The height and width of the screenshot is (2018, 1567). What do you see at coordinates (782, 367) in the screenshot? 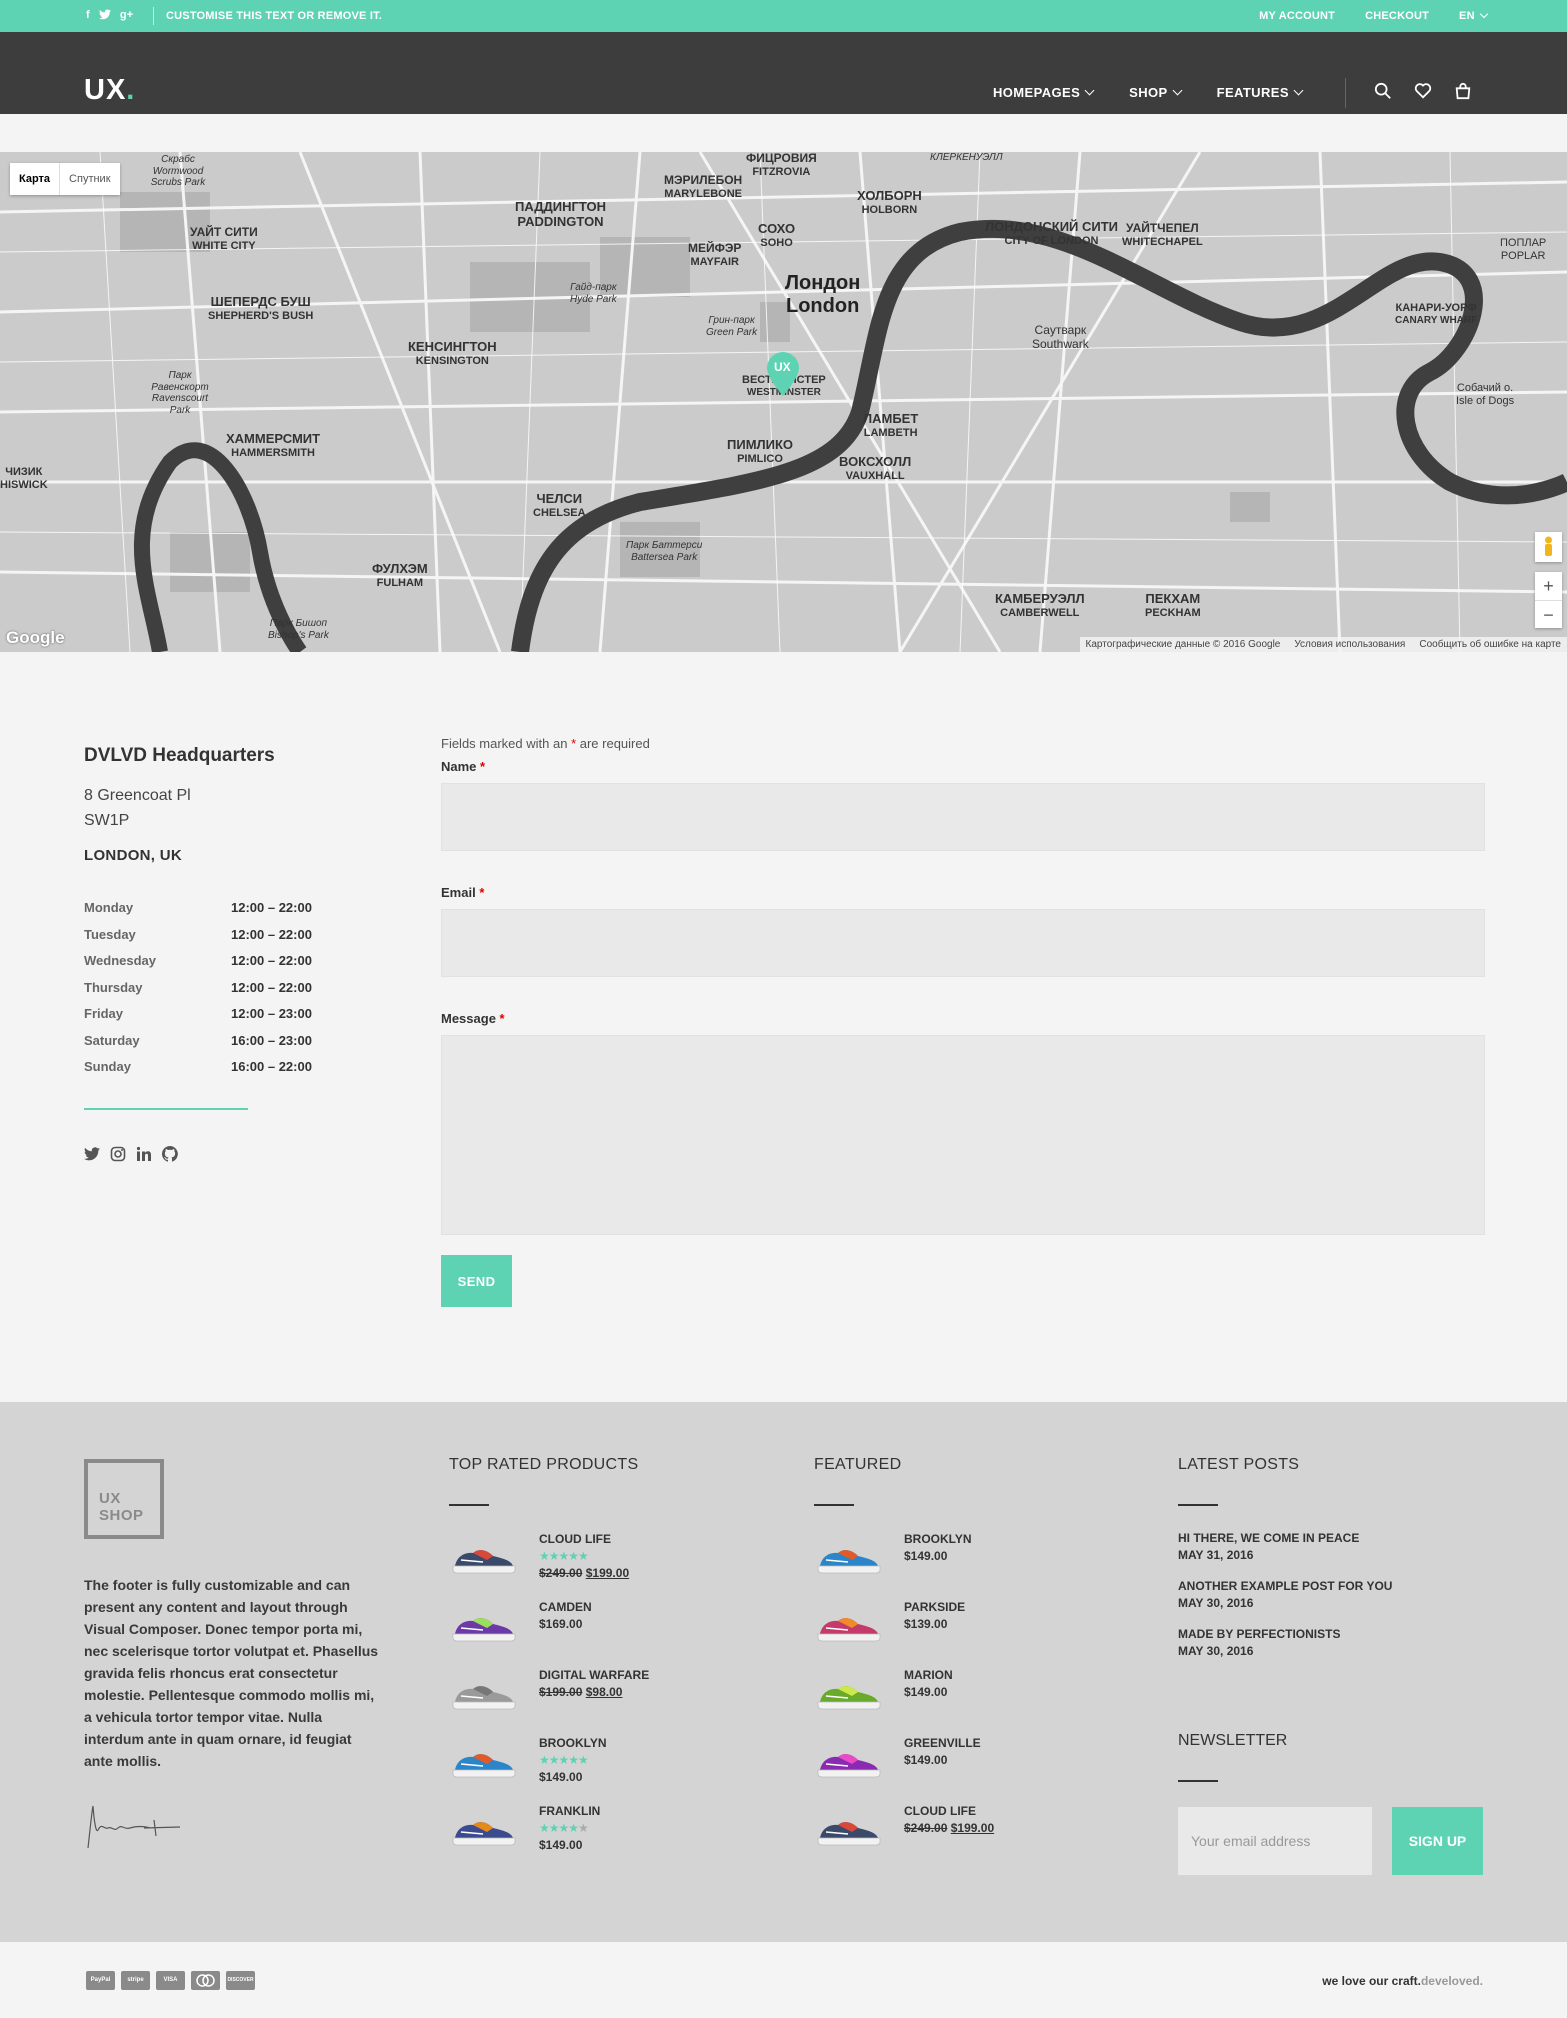
I see `map-pin-label: UX` at bounding box center [782, 367].